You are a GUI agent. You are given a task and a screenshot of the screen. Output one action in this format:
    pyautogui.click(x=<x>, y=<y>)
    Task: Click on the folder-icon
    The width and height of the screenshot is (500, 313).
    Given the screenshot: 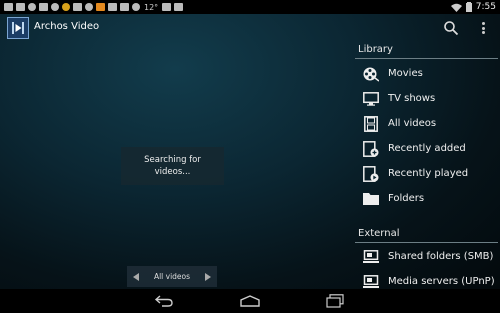 What is the action you would take?
    pyautogui.click(x=371, y=199)
    